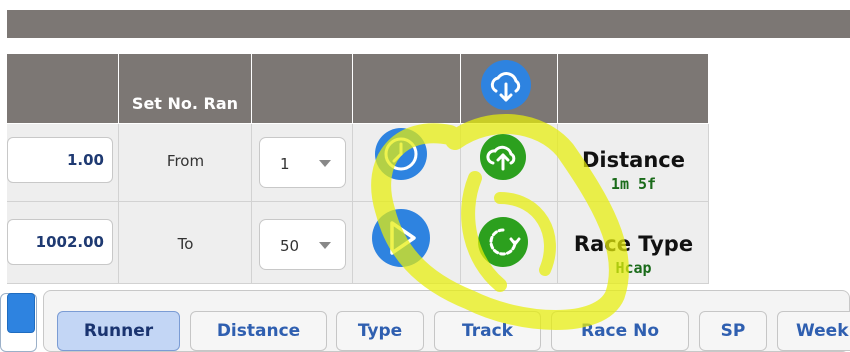 The image size is (850, 352). I want to click on tab-race-no: Race No, so click(620, 331).